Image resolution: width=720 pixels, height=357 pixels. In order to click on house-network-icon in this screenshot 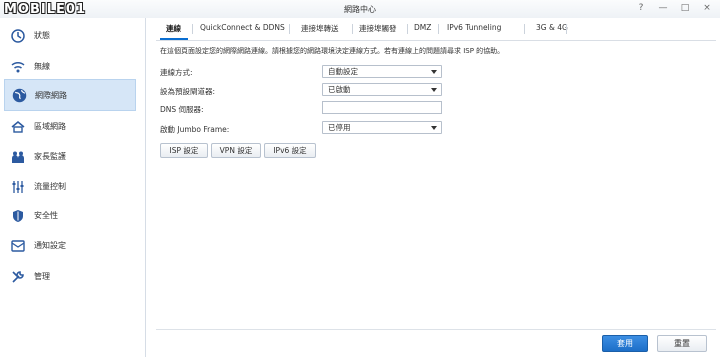, I will do `click(18, 127)`.